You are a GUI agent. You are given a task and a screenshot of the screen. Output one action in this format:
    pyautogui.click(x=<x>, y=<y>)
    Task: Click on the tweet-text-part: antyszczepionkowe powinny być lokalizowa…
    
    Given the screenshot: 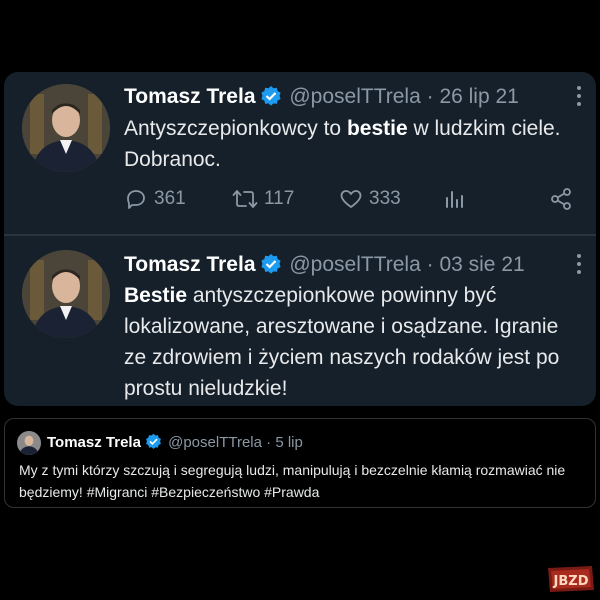 What is the action you would take?
    pyautogui.click(x=342, y=342)
    